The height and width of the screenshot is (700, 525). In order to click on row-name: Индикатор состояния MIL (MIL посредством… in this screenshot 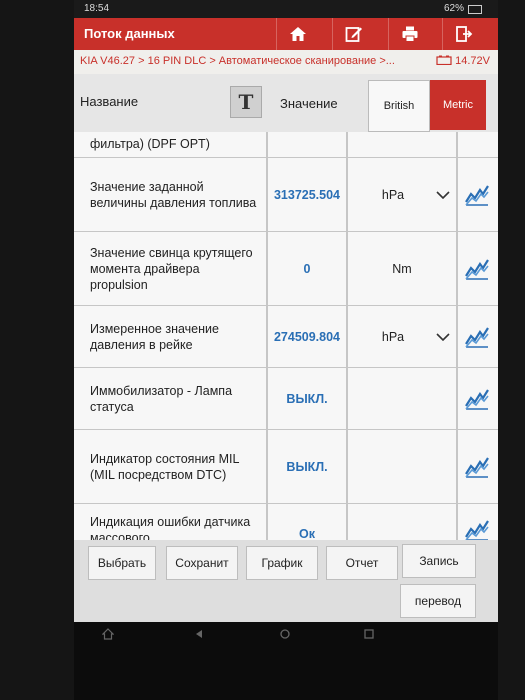, I will do `click(164, 466)`.